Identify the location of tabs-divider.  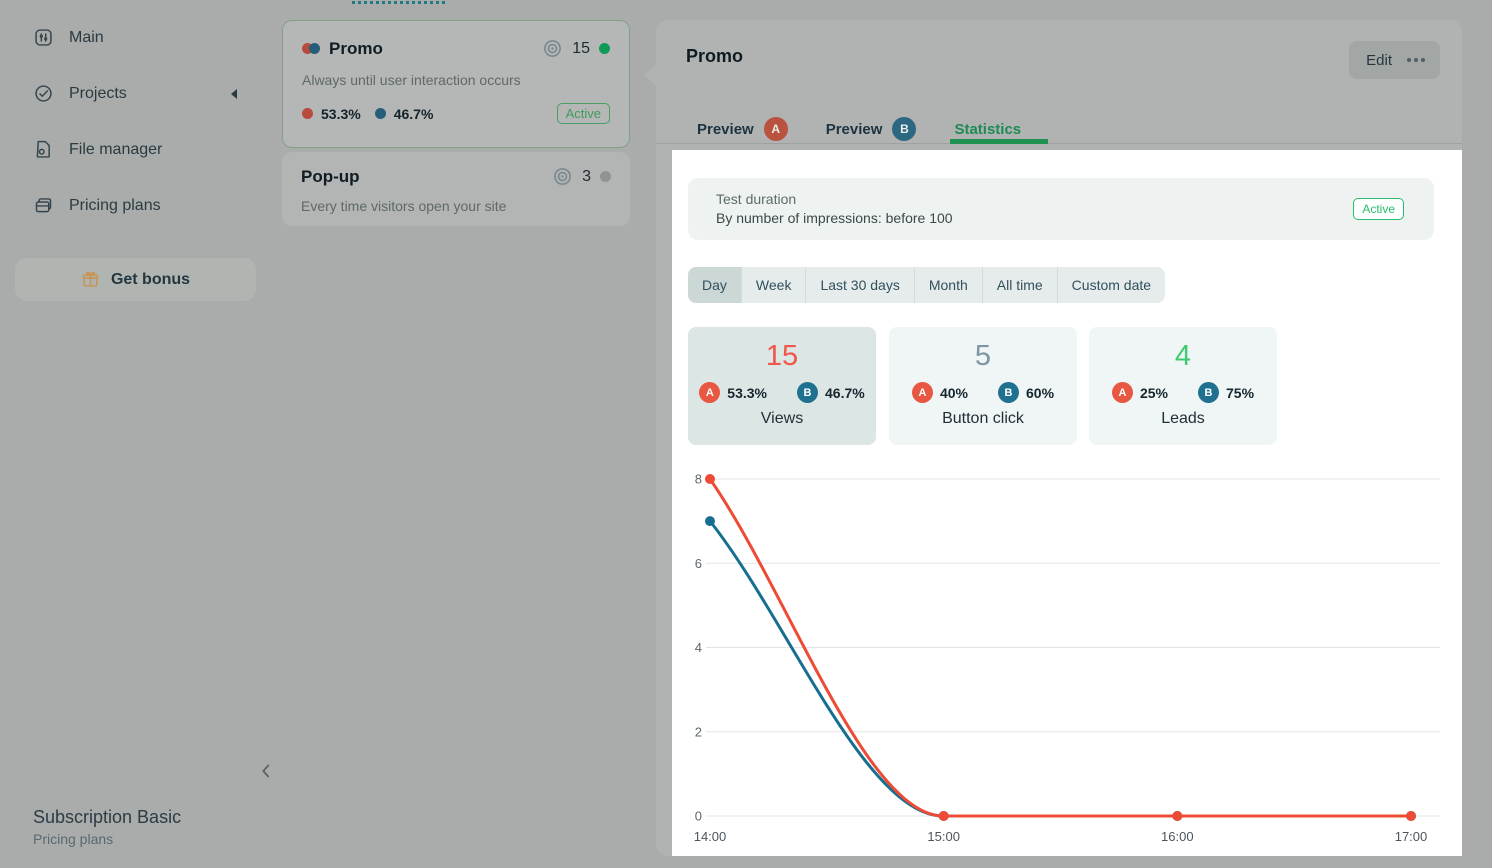
(1059, 143).